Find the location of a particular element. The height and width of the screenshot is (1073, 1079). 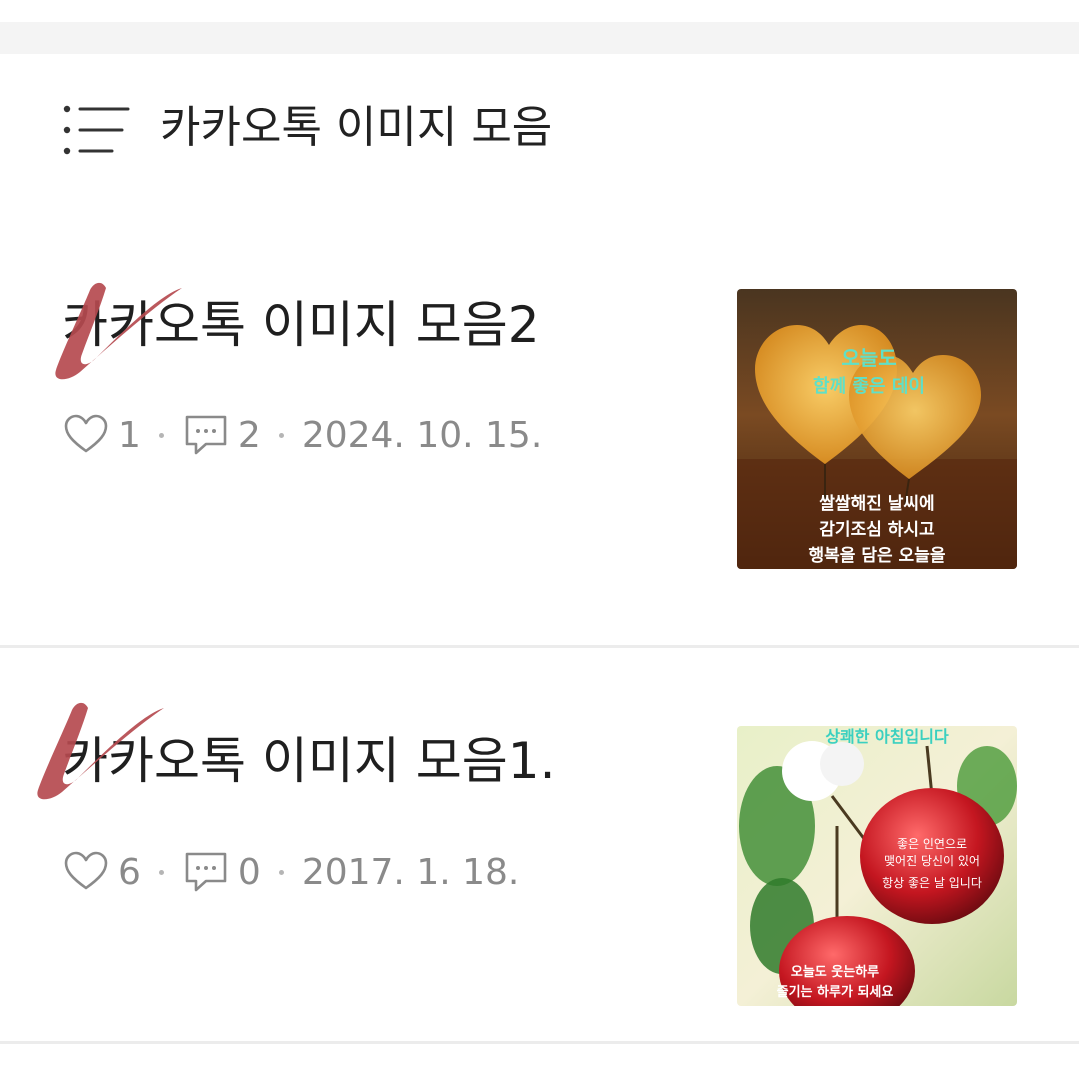

list-icon is located at coordinates (96, 130).